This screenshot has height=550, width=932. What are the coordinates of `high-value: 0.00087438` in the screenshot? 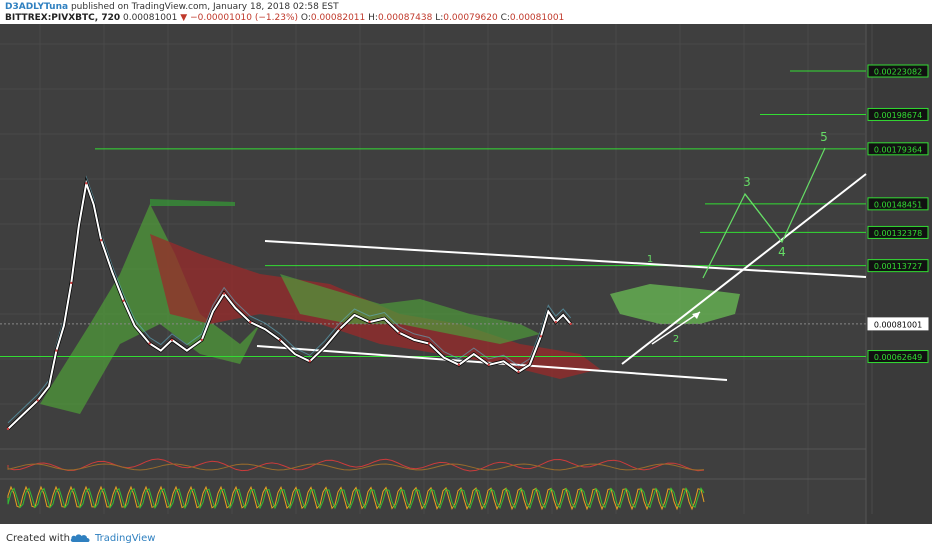 It's located at (405, 18).